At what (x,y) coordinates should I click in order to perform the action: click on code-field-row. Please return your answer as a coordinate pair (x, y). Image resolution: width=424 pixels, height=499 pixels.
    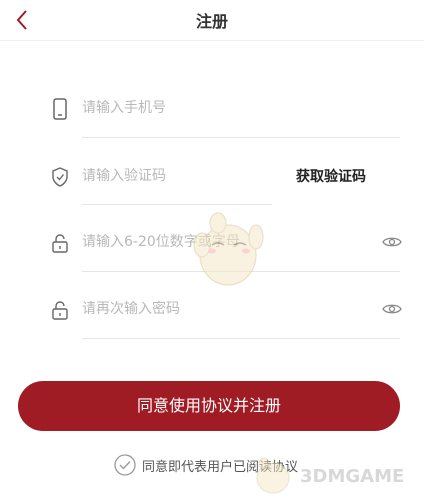
    Looking at the image, I should click on (160, 175).